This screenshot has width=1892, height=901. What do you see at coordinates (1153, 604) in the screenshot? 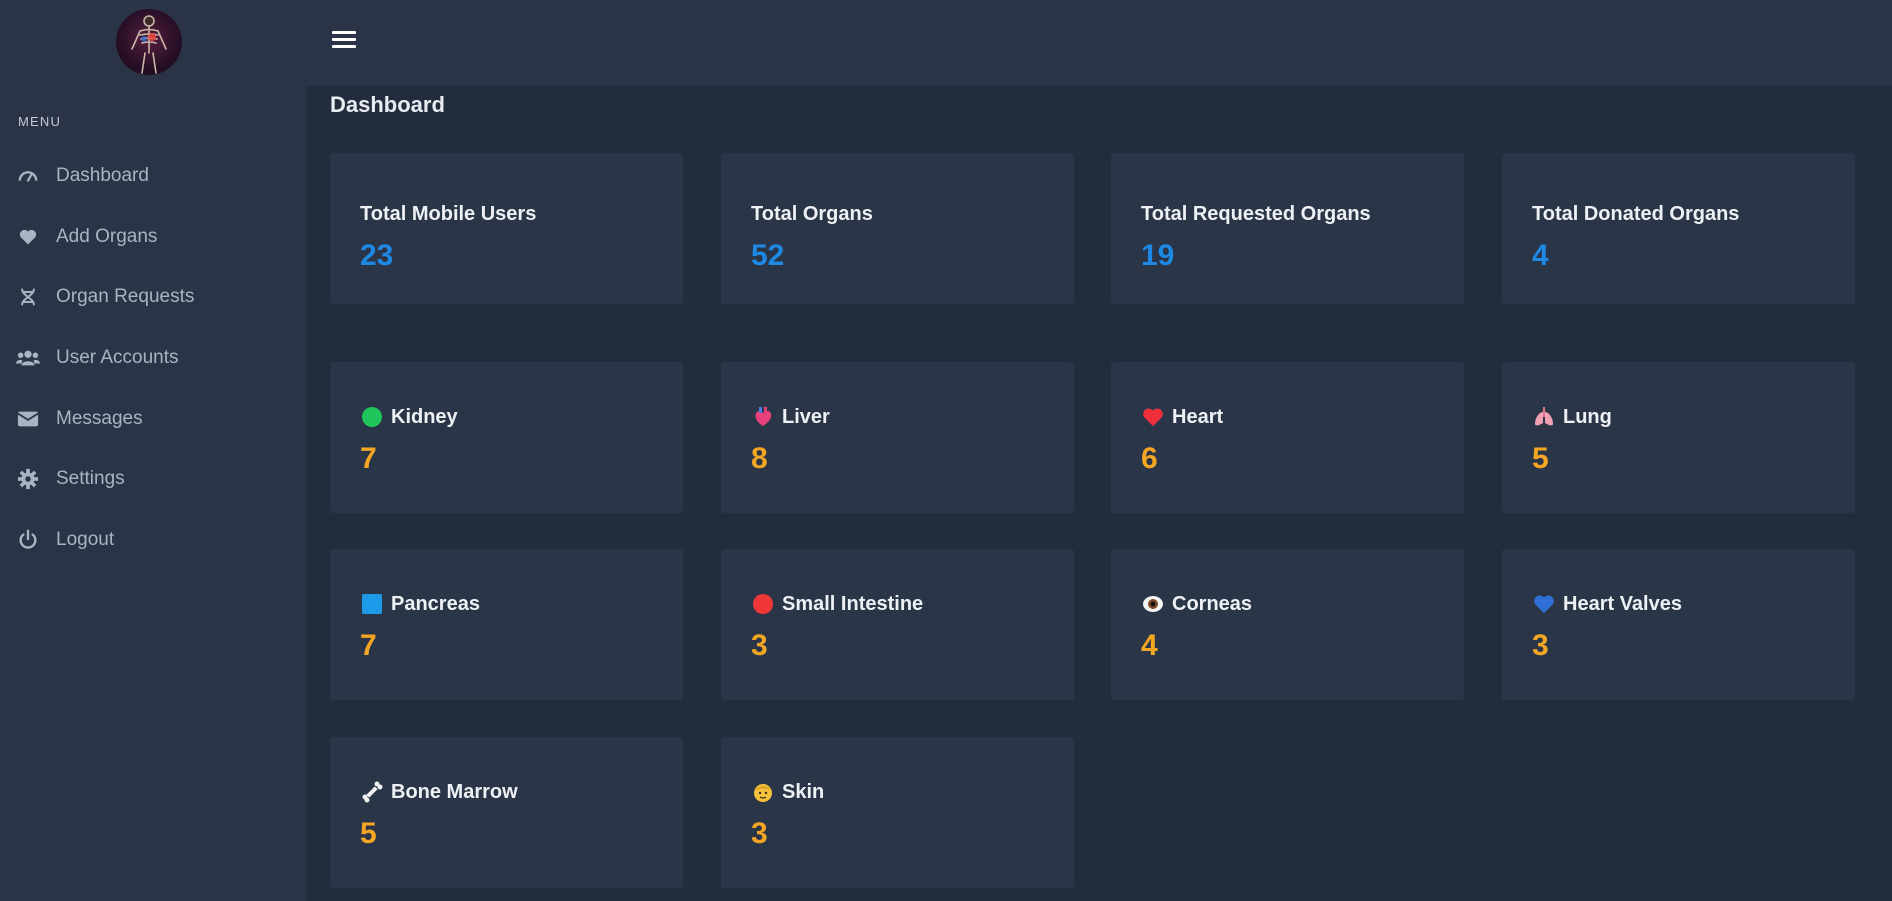
I see `eye-icon` at bounding box center [1153, 604].